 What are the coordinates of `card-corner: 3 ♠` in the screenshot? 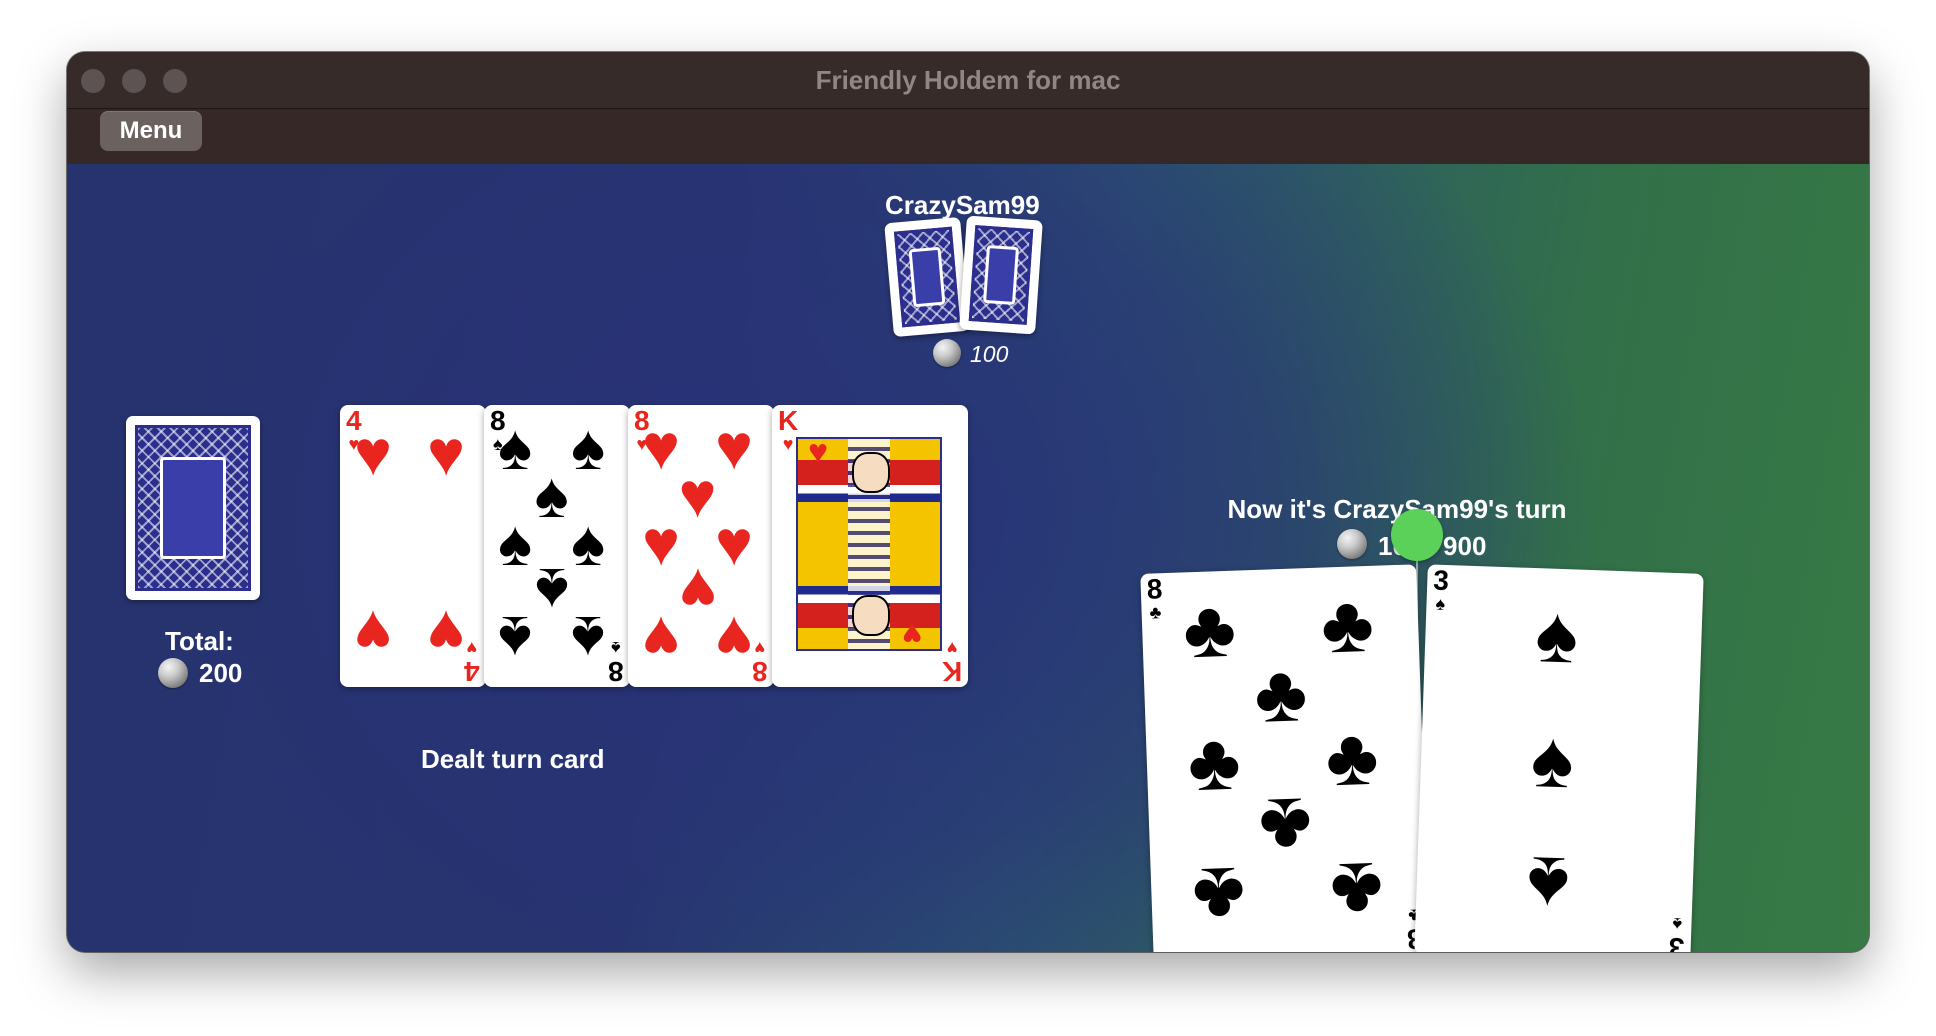 It's located at (1441, 589).